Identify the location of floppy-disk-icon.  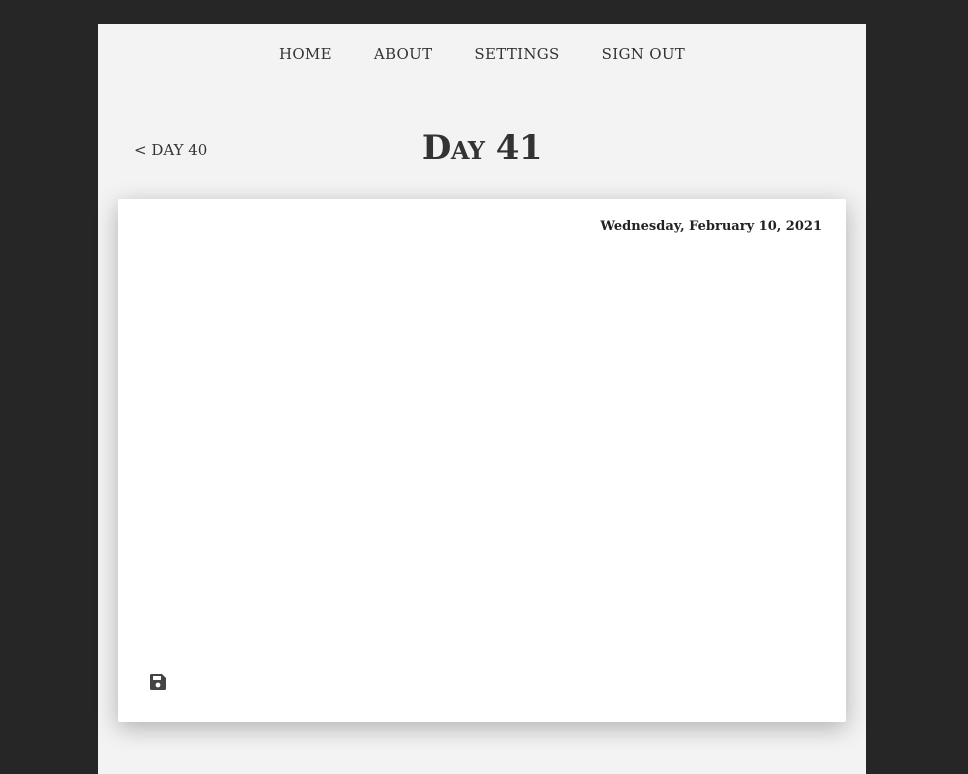
(158, 682).